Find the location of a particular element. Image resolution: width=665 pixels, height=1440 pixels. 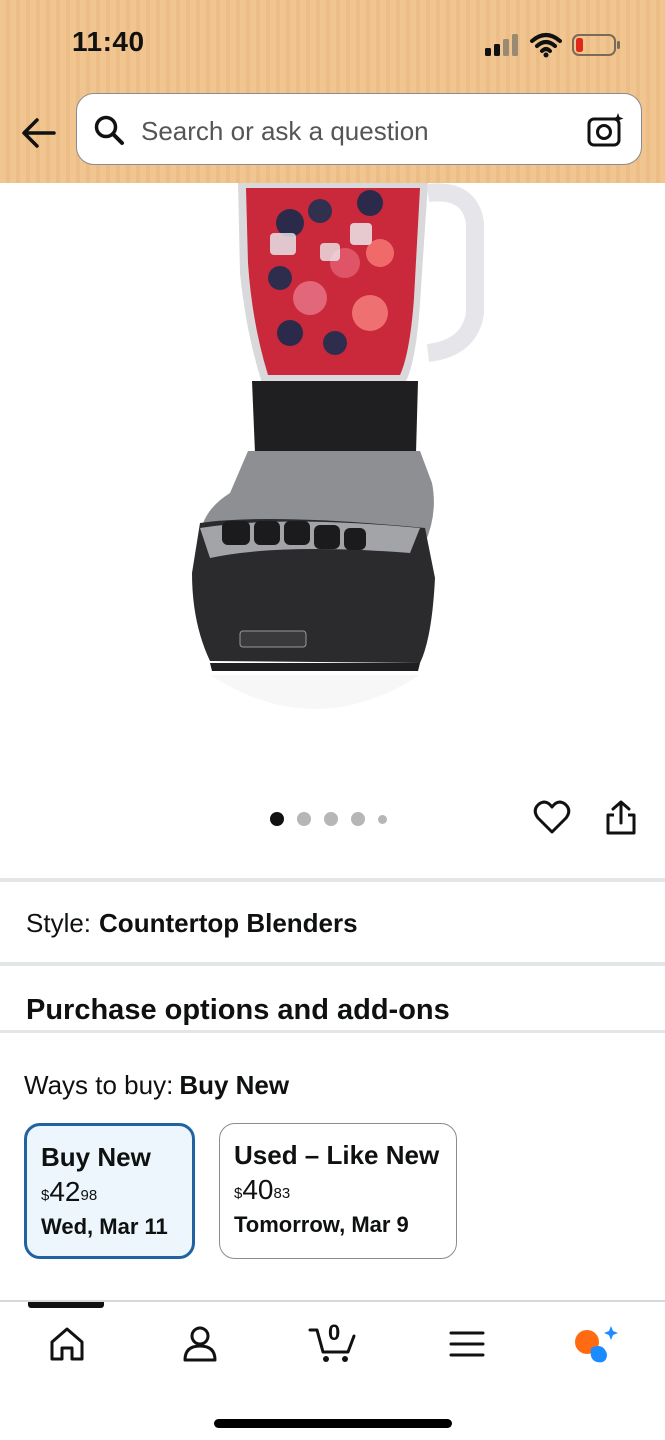

wishlist-heart-icon is located at coordinates (552, 817).